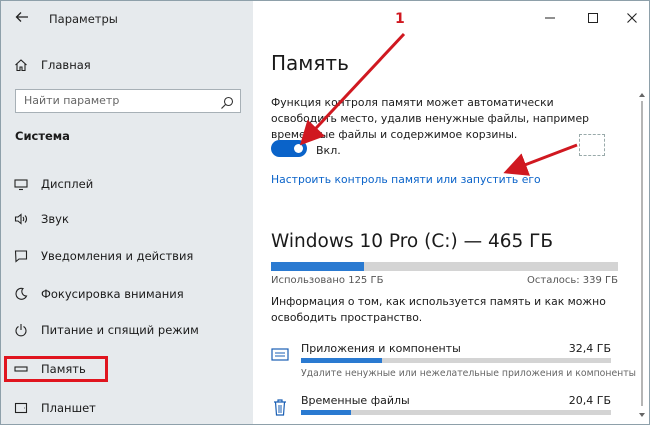  Describe the element at coordinates (21, 219) in the screenshot. I see `sound-icon` at that location.